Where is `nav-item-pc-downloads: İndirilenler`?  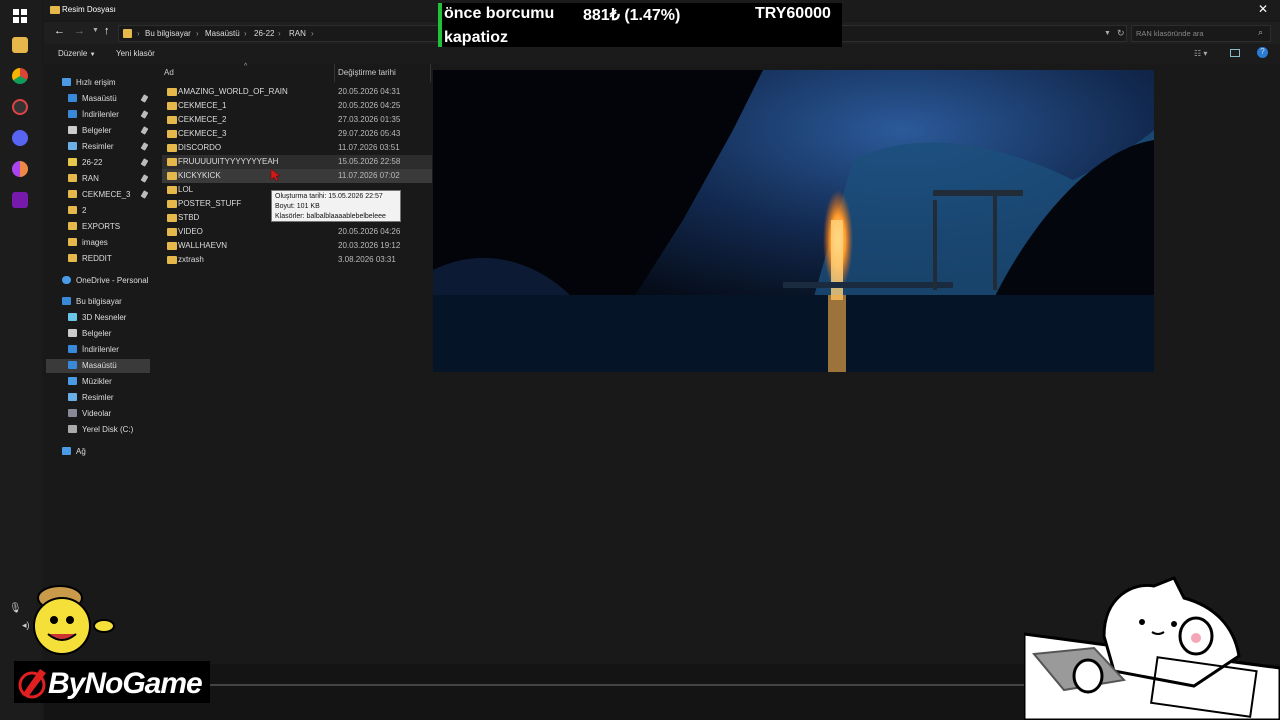 nav-item-pc-downloads: İndirilenler is located at coordinates (93, 350).